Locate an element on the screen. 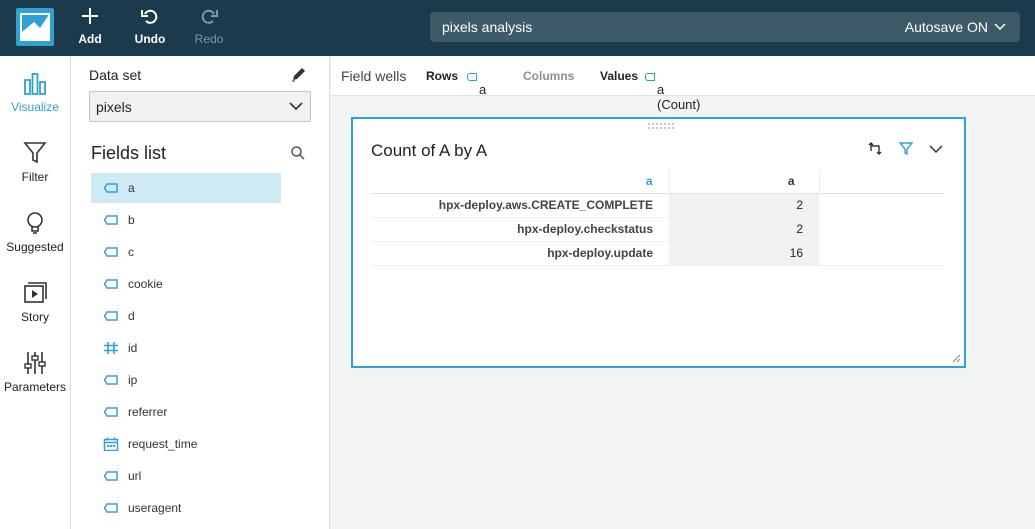  row-header: a is located at coordinates (520, 181).